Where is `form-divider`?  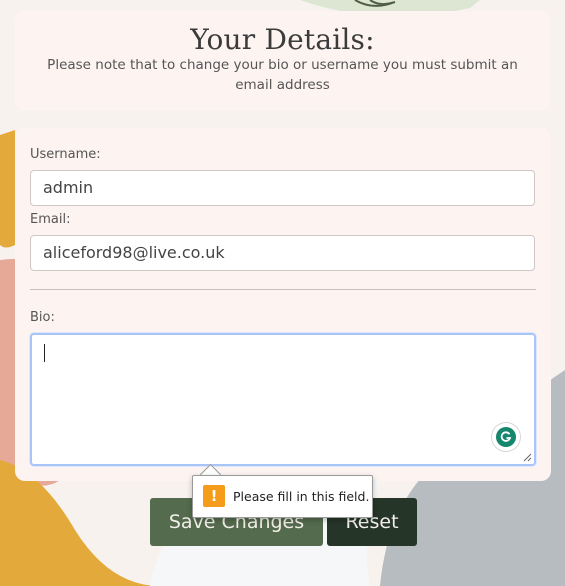 form-divider is located at coordinates (283, 289).